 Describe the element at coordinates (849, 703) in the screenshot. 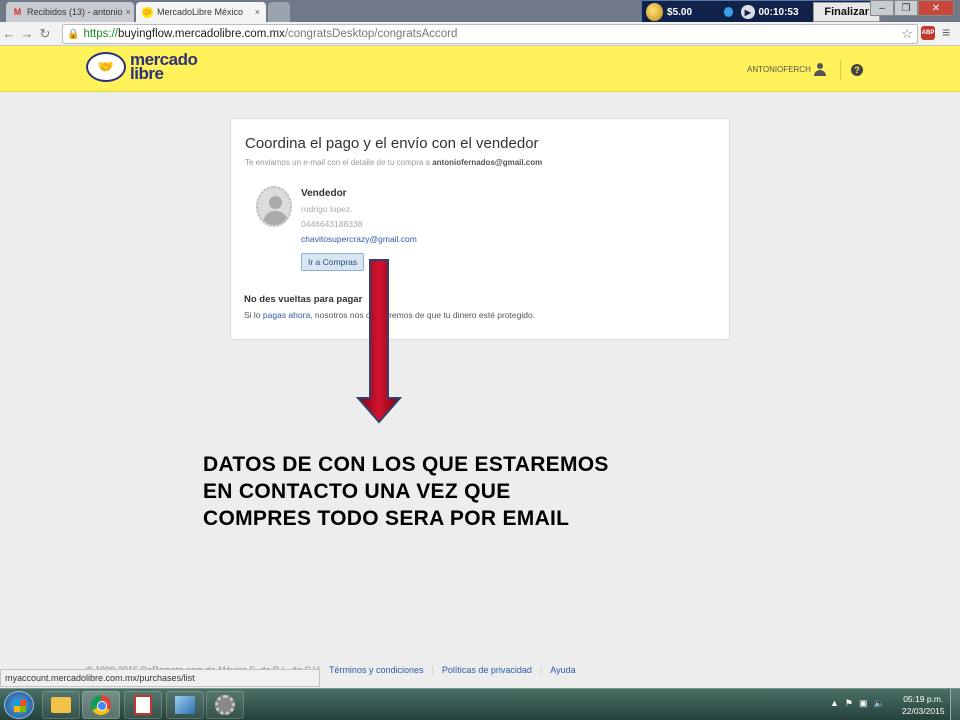

I see `flag-icon: ⚑` at that location.